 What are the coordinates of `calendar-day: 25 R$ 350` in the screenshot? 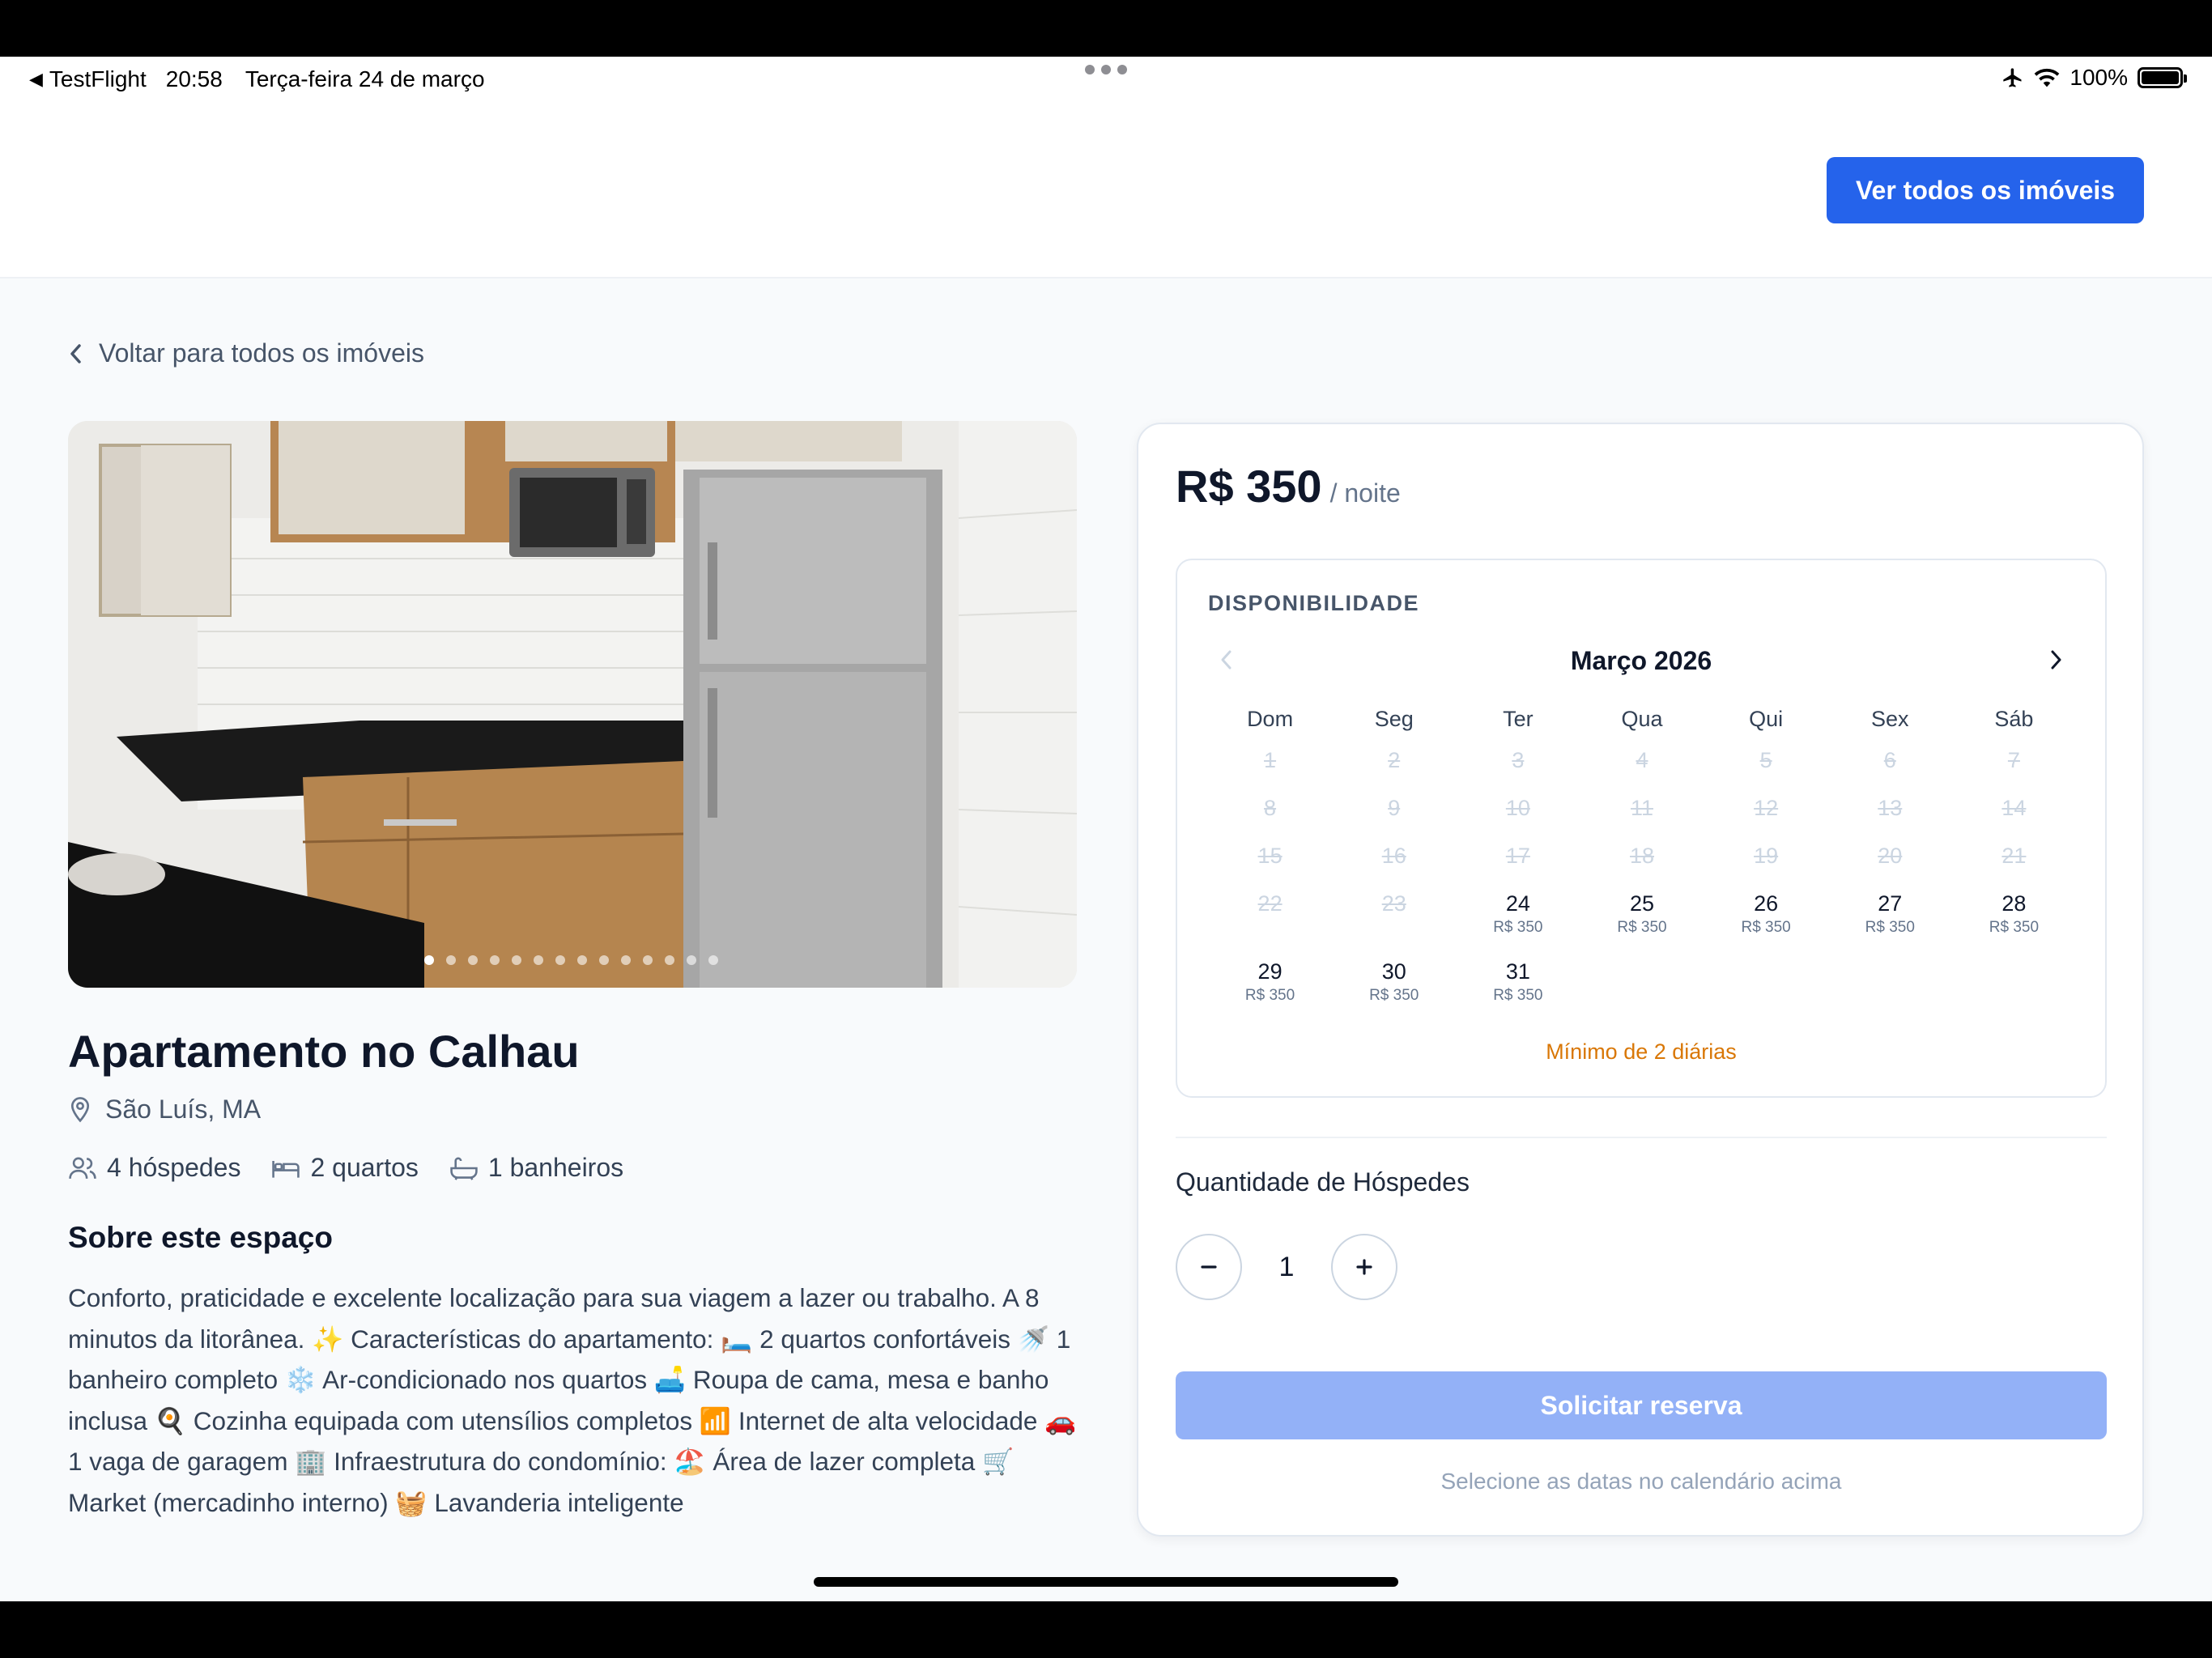 It's located at (1642, 924).